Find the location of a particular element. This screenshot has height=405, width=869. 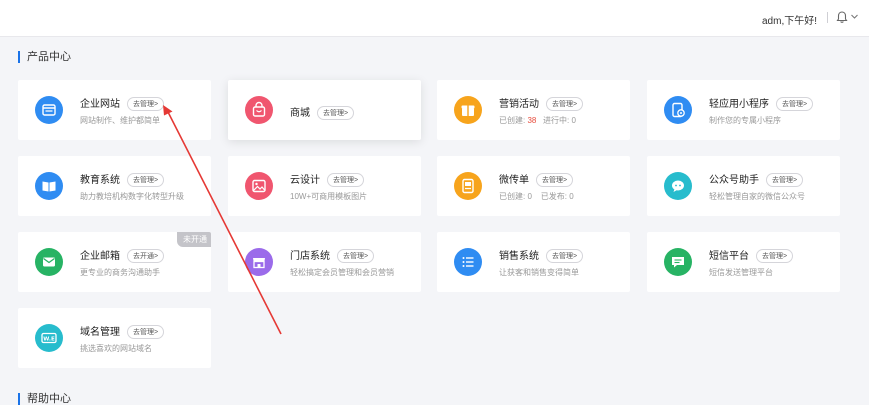

chevron-down-icon is located at coordinates (854, 16).